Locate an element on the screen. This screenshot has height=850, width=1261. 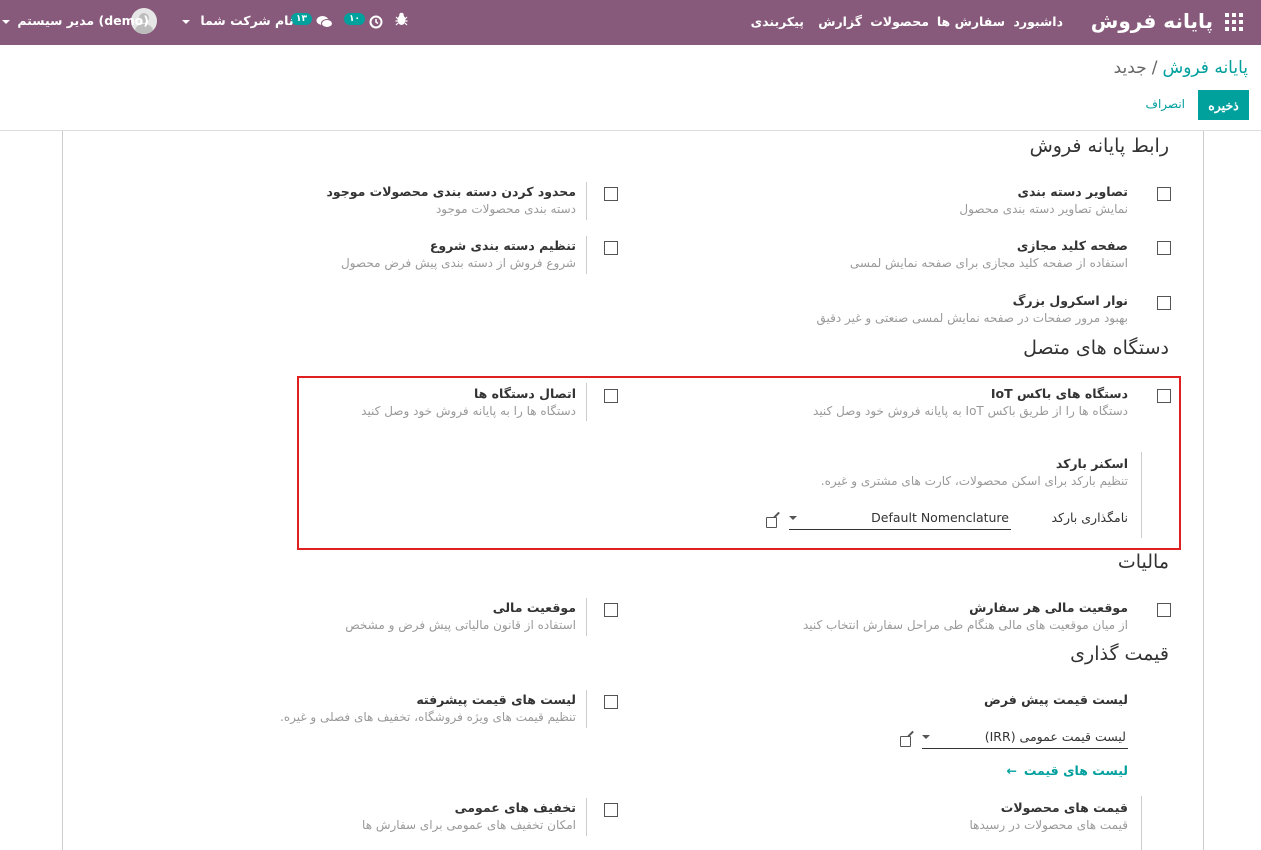
setting-title: اتصال دستگاه ها is located at coordinates (524, 393).